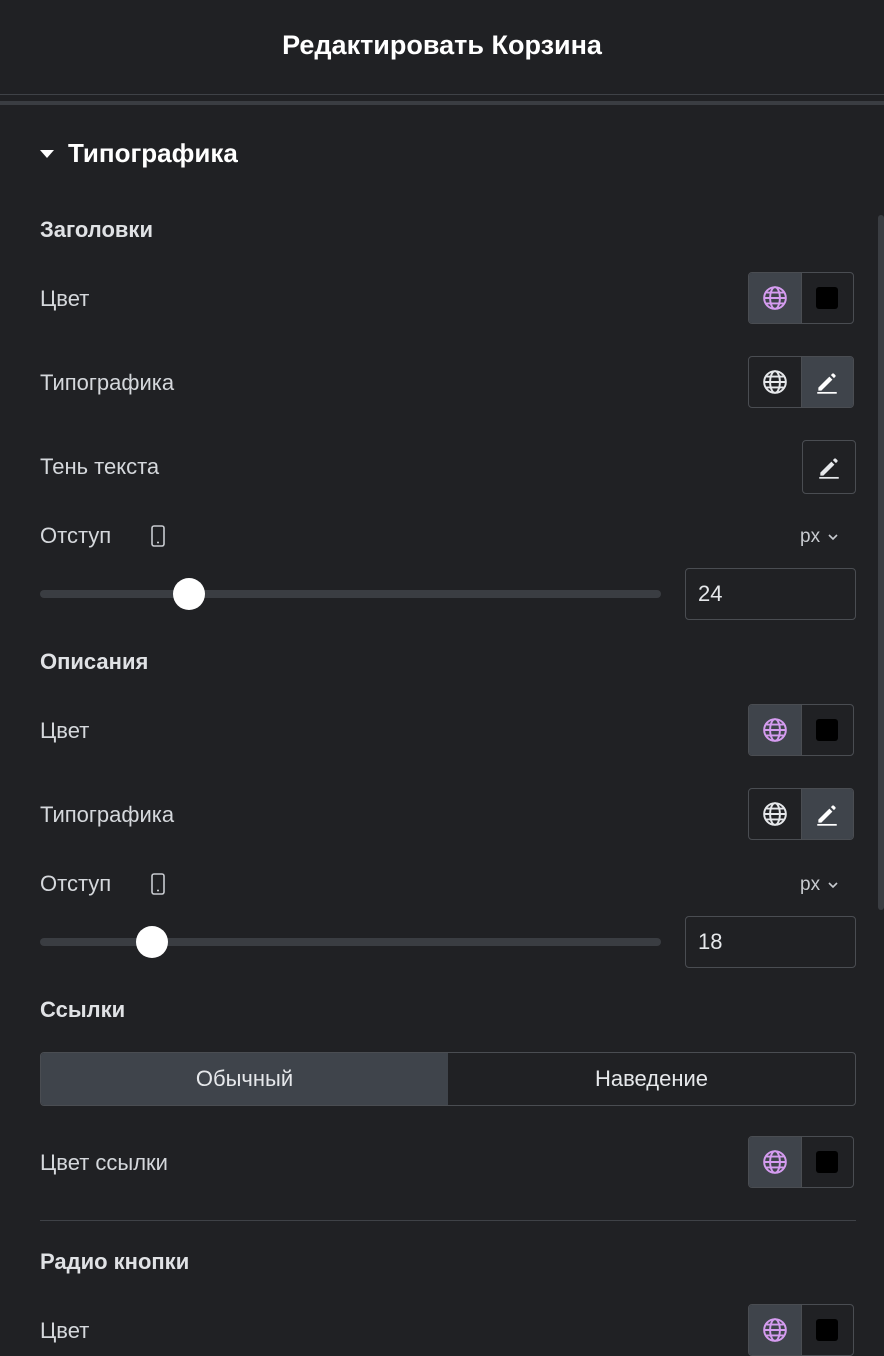  I want to click on link-color-label: Цвет ссылки, so click(104, 1162).